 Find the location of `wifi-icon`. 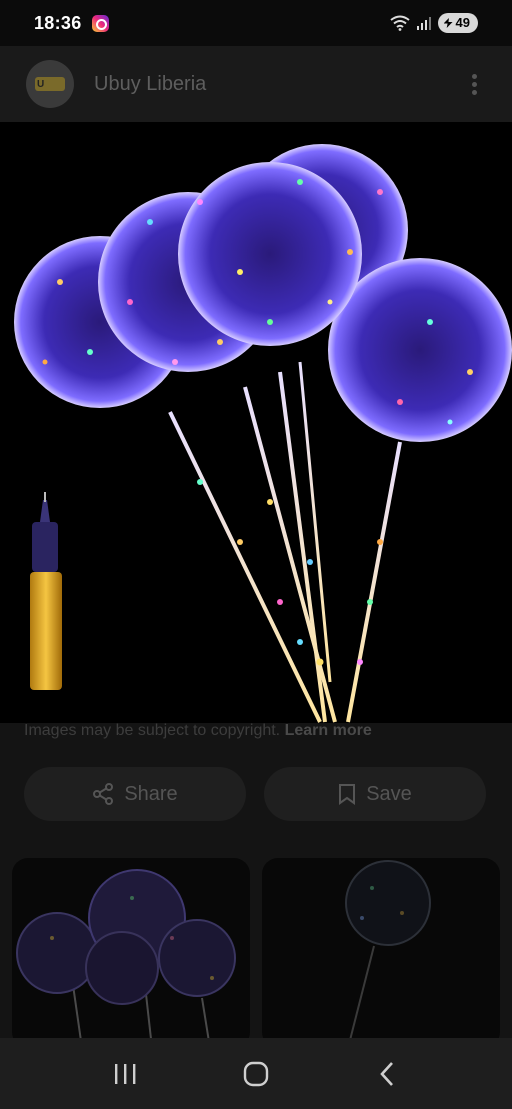

wifi-icon is located at coordinates (399, 23).